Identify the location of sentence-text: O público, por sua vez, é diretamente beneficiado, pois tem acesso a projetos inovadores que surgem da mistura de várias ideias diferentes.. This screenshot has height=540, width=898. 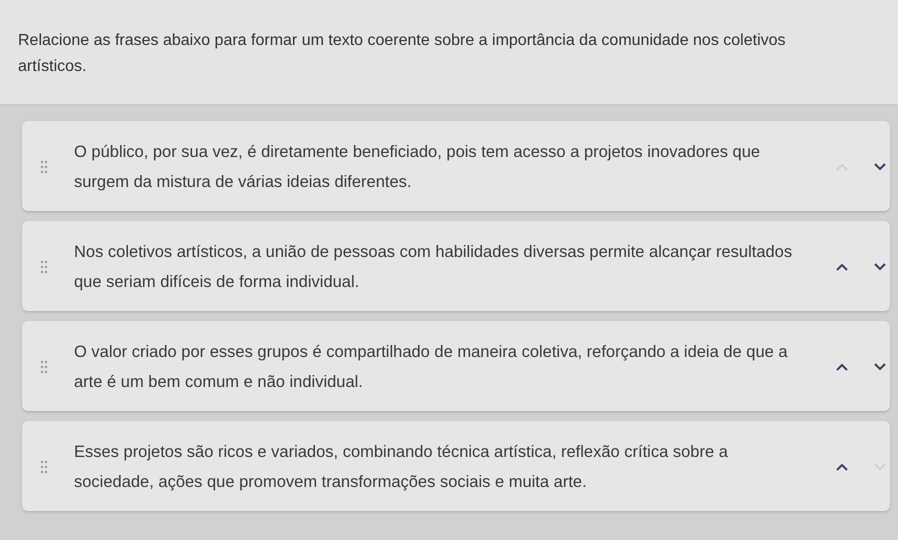
(418, 167).